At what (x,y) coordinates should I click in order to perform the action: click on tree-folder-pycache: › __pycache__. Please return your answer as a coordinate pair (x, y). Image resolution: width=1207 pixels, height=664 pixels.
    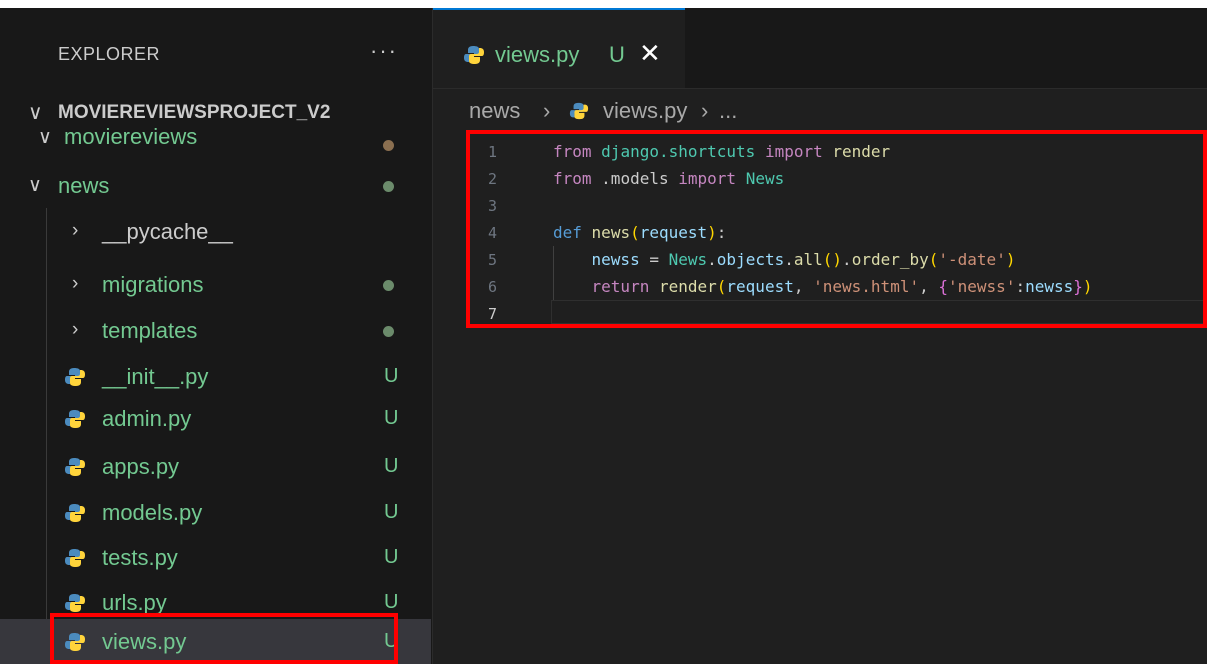
    Looking at the image, I should click on (215, 232).